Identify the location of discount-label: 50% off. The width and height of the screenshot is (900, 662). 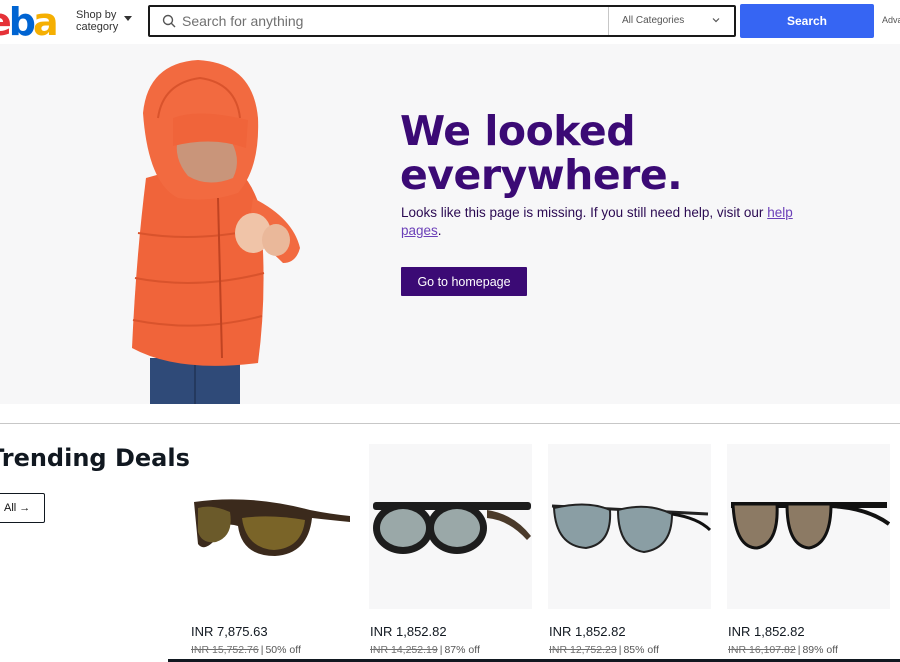
(283, 650).